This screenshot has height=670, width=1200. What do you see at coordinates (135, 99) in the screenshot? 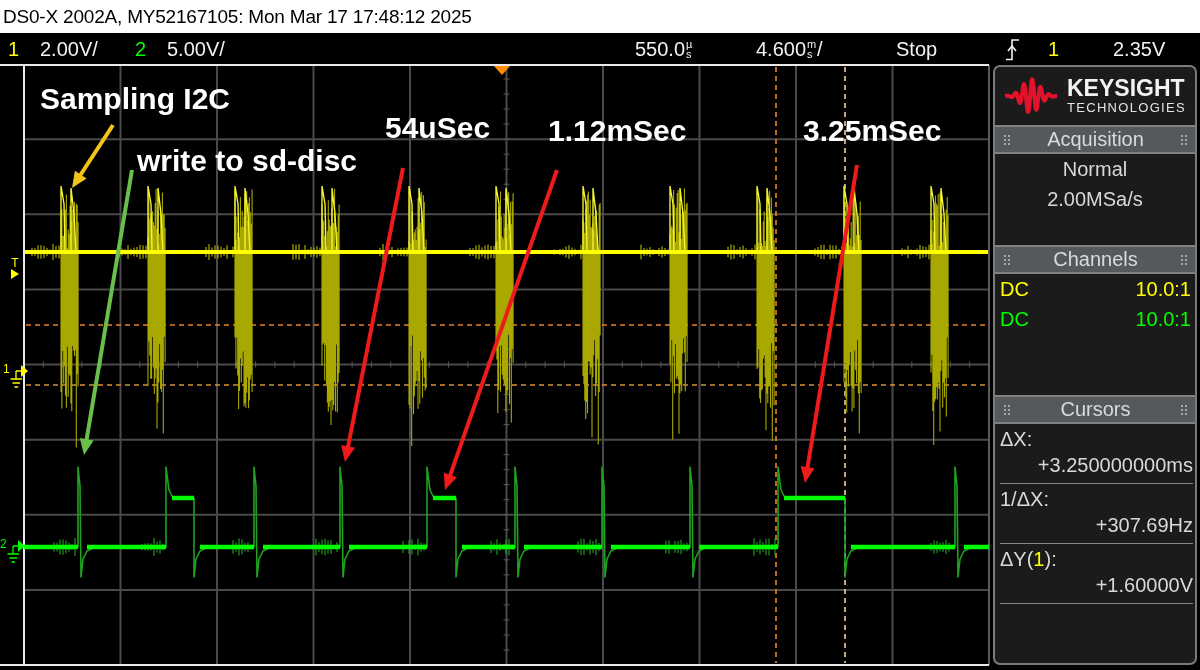
I see `annotation-label: Sampling I2C` at bounding box center [135, 99].